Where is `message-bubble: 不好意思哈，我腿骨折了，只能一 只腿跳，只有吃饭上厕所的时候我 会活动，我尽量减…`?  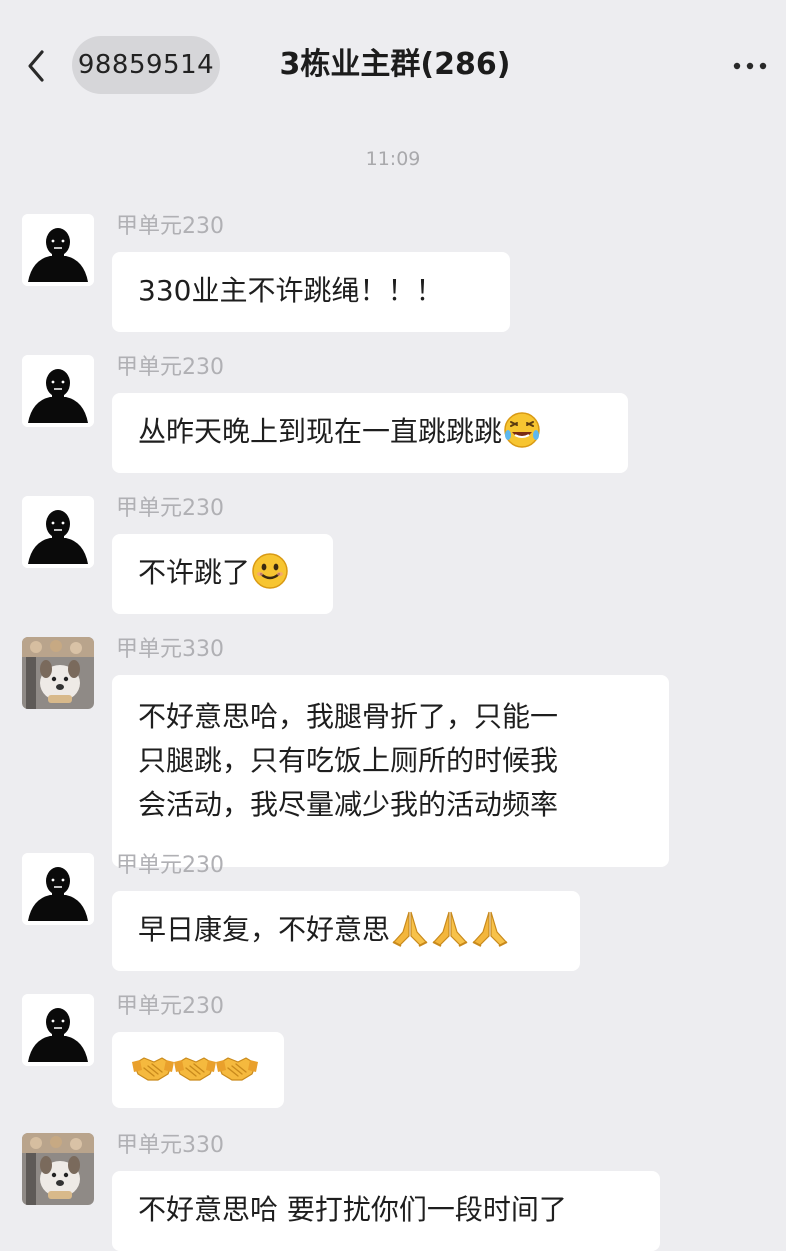
message-bubble: 不好意思哈，我腿骨折了，只能一 只腿跳，只有吃饭上厕所的时候我 会活动，我尽量减… is located at coordinates (390, 771).